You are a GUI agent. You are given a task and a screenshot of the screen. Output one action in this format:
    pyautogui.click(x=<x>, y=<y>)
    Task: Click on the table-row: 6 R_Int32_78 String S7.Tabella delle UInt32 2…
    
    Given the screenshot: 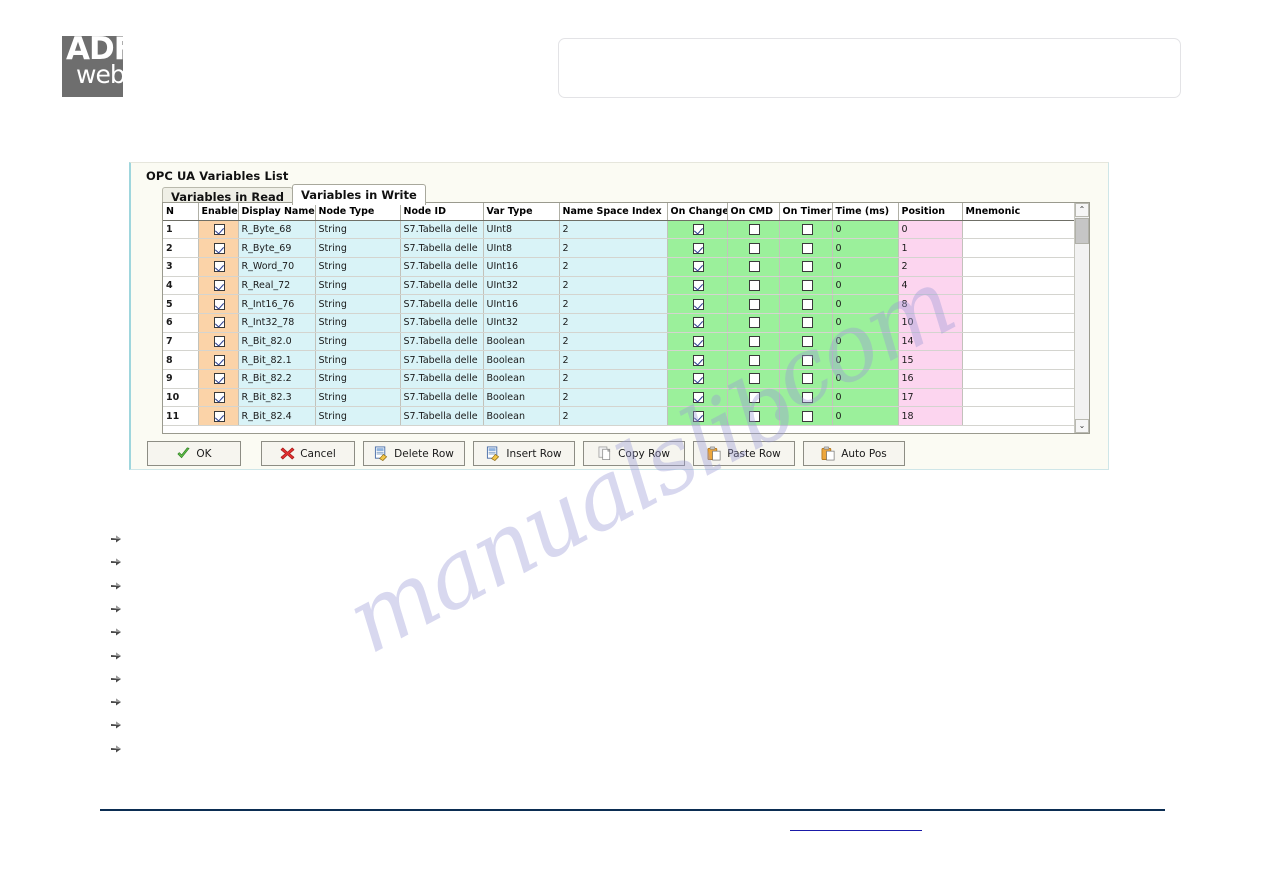 What is the action you would take?
    pyautogui.click(x=626, y=323)
    